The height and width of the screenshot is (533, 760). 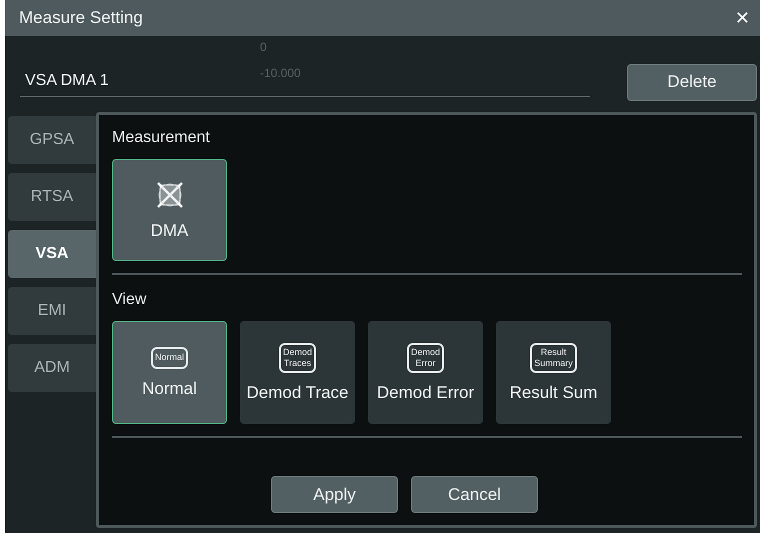 I want to click on window-title: Measure Setting, so click(x=81, y=18).